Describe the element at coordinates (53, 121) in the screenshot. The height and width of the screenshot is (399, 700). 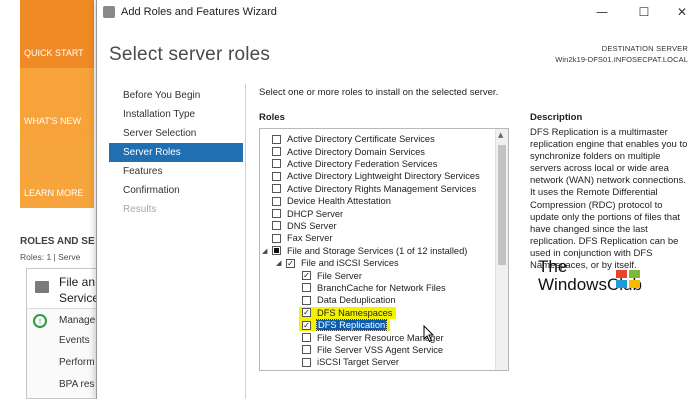
I see `whats-new-label: WHAT'S NEW` at that location.